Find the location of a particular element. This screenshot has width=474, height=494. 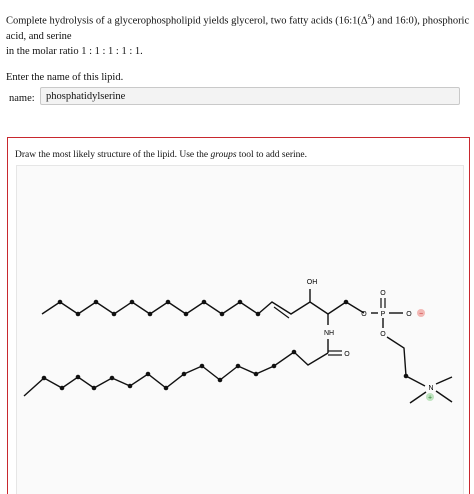

head-group-bonds is located at coordinates (406, 361).